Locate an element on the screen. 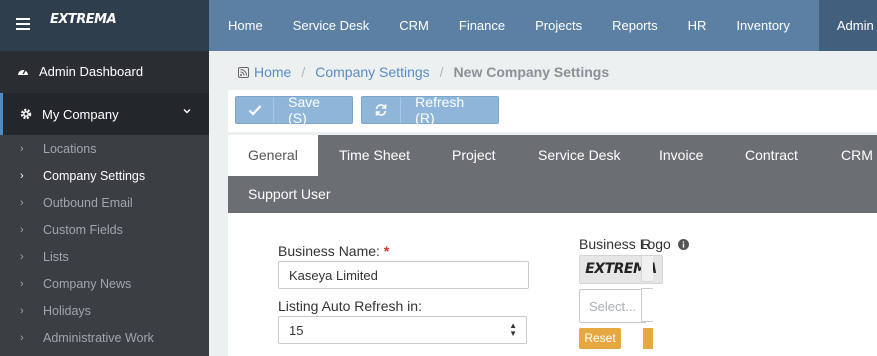 The image size is (877, 356). tab-crm: CRM is located at coordinates (857, 155).